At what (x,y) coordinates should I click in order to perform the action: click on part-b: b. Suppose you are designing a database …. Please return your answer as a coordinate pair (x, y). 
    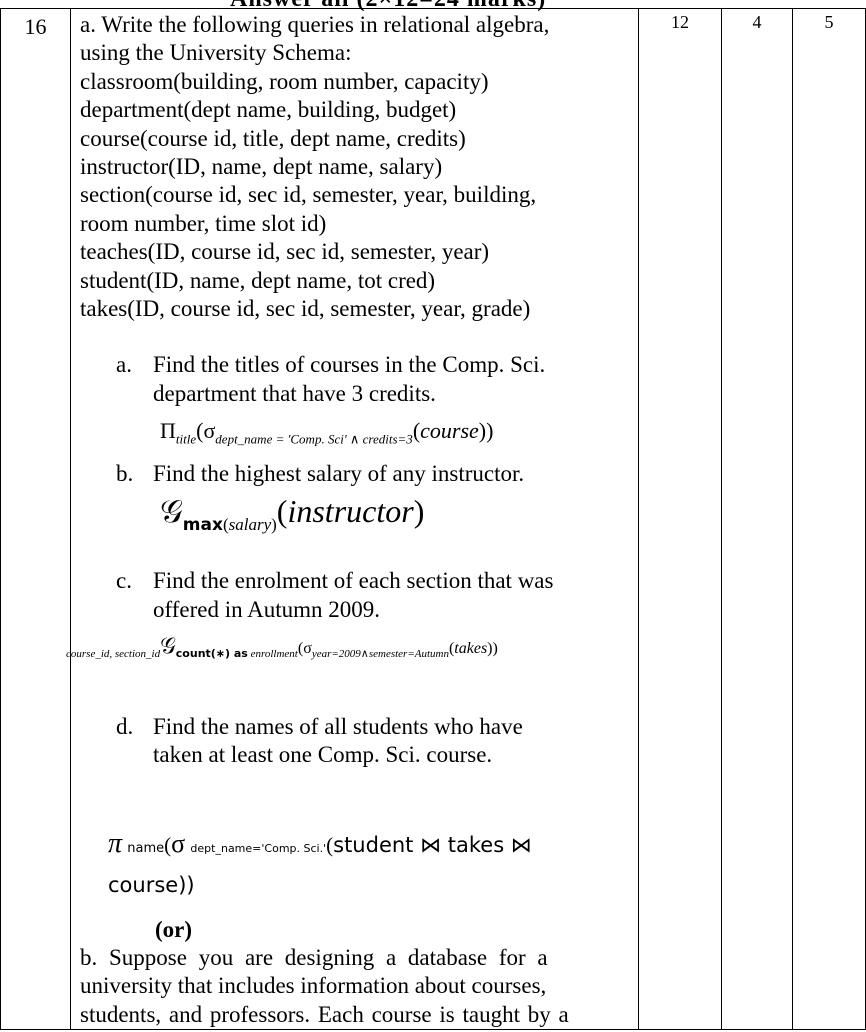
    Looking at the image, I should click on (356, 986).